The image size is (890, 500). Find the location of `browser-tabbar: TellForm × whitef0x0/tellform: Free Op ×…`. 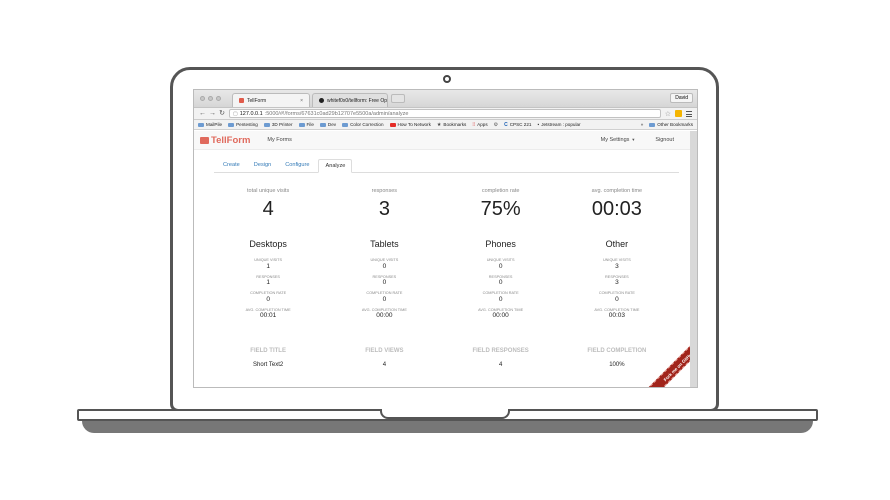

browser-tabbar: TellForm × whitef0x0/tellform: Free Op ×… is located at coordinates (445, 99).